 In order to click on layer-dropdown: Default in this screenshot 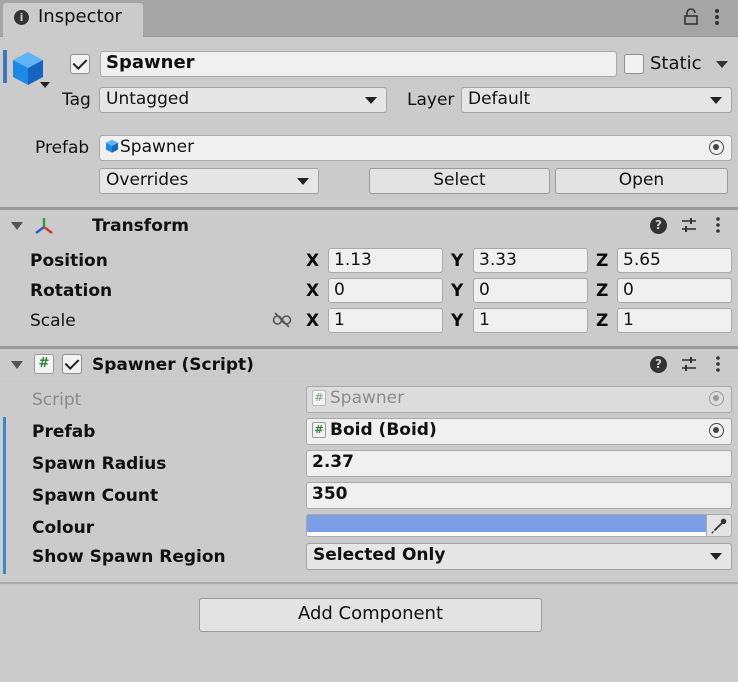, I will do `click(596, 100)`.